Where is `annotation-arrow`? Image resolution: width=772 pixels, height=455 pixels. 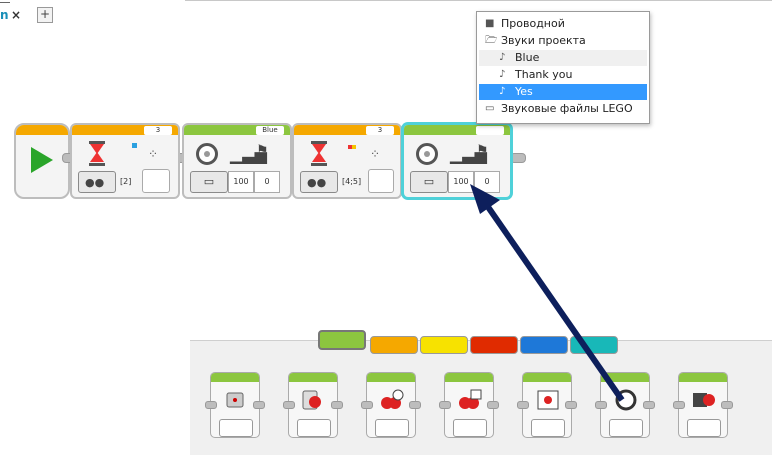 annotation-arrow is located at coordinates (547, 293).